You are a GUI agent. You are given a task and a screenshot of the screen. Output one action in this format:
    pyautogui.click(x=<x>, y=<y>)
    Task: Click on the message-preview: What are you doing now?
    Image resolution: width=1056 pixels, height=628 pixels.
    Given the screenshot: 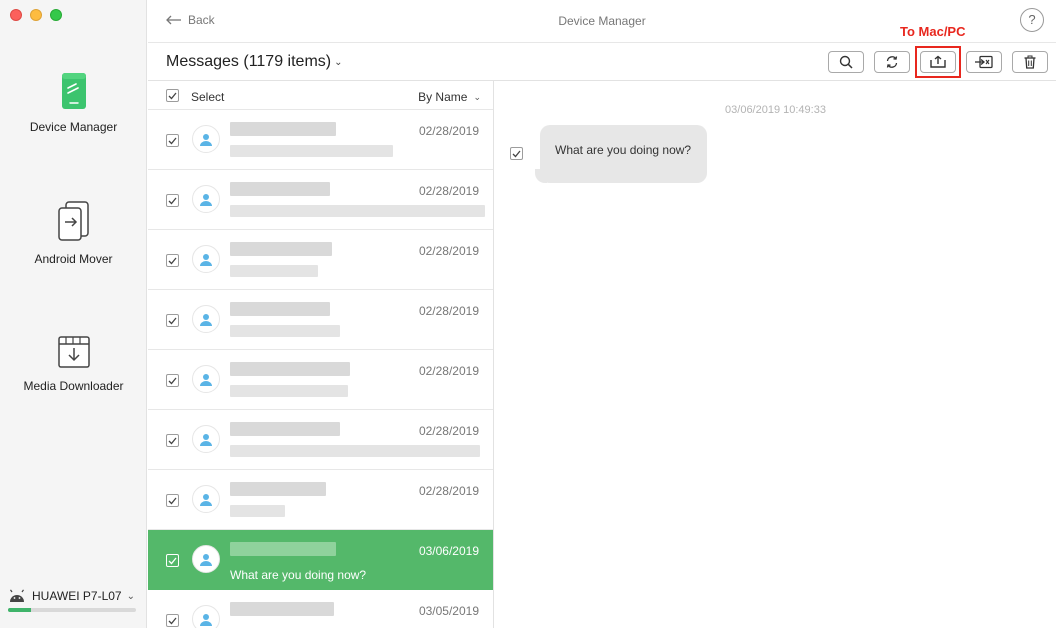 What is the action you would take?
    pyautogui.click(x=298, y=575)
    